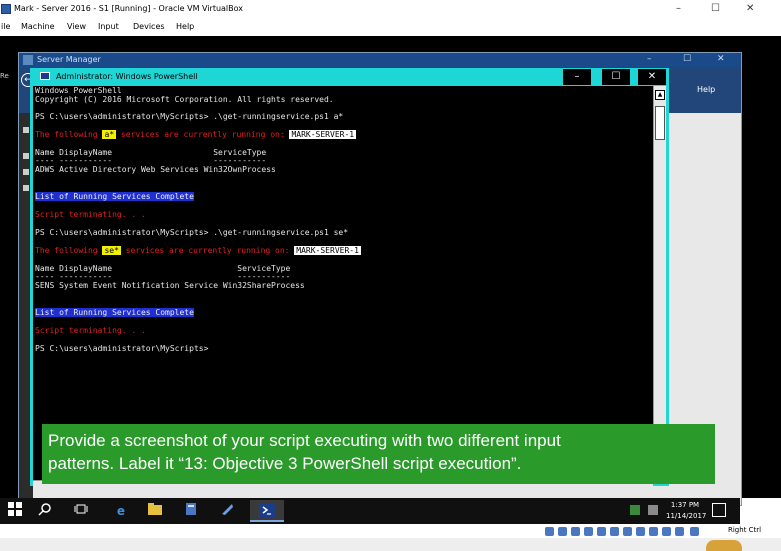  I want to click on host-key-label: Right Ctrl, so click(745, 530).